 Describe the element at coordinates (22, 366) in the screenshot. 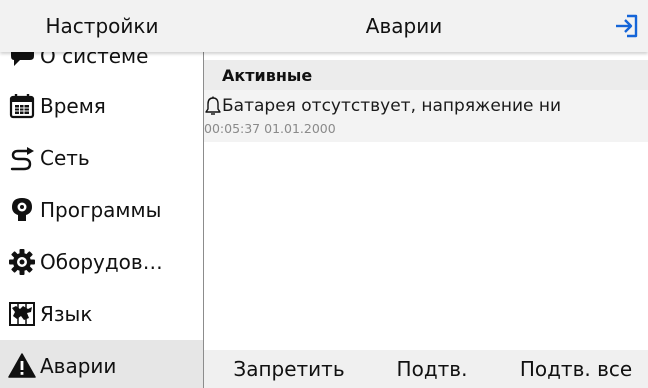

I see `warning-icon` at that location.